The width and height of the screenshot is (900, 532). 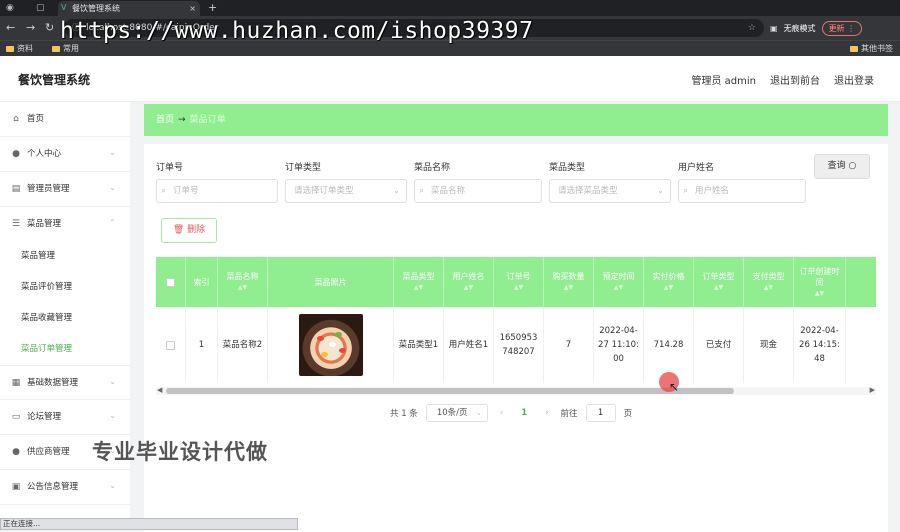 What do you see at coordinates (795, 79) in the screenshot?
I see `back-to-front-link: 退出到前台` at bounding box center [795, 79].